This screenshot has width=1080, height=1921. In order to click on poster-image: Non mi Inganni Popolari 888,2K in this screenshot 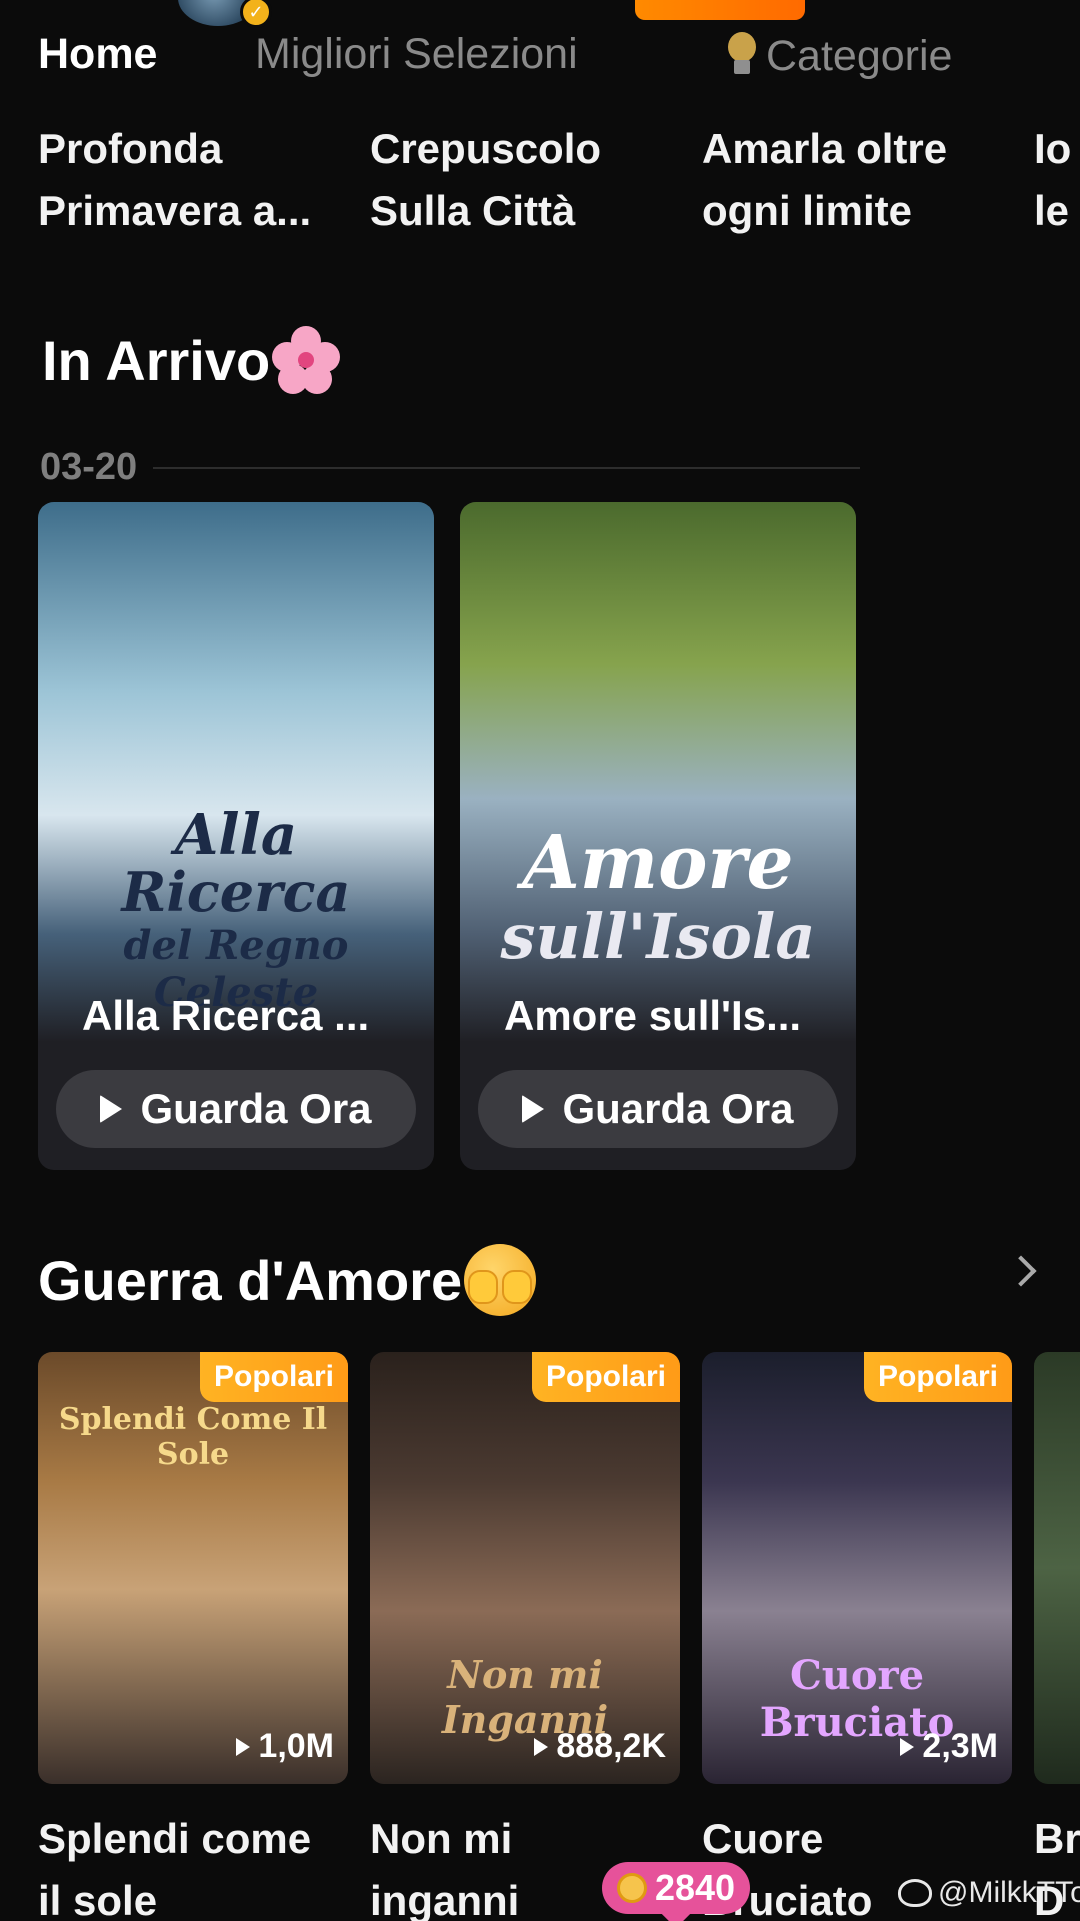, I will do `click(525, 1568)`.